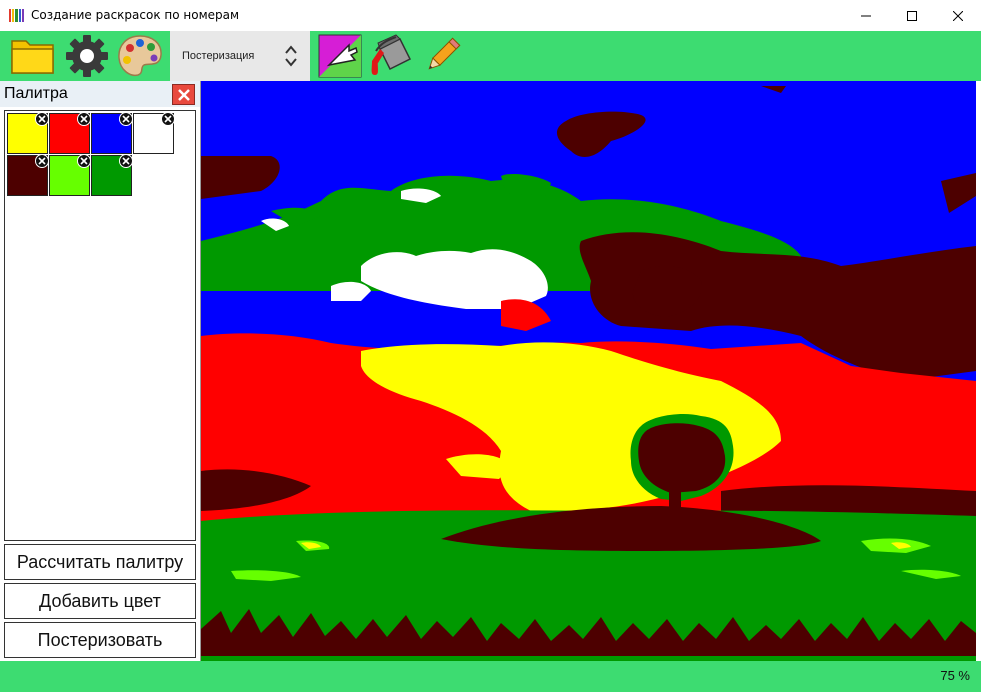  I want to click on gear-icon, so click(87, 56).